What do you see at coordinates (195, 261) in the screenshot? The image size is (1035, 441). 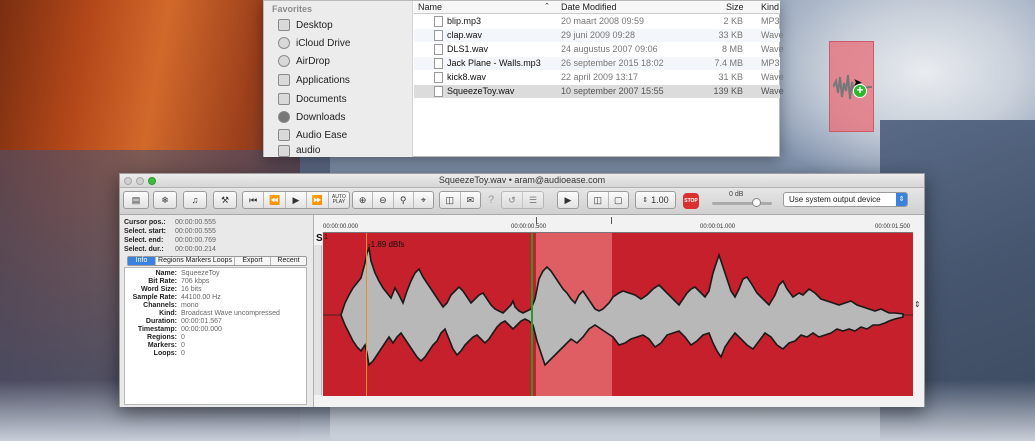 I see `tab-regions-markers-loops: Regions Markers Loops` at bounding box center [195, 261].